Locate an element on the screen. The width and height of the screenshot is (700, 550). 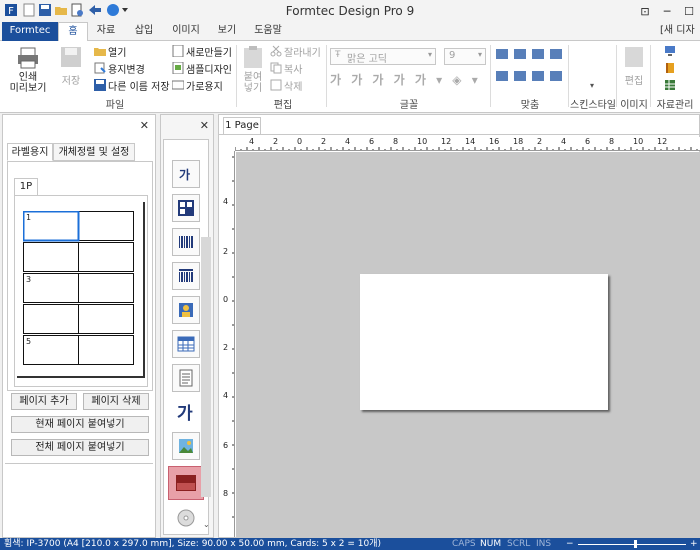
sample-design-icon is located at coordinates (178, 68).